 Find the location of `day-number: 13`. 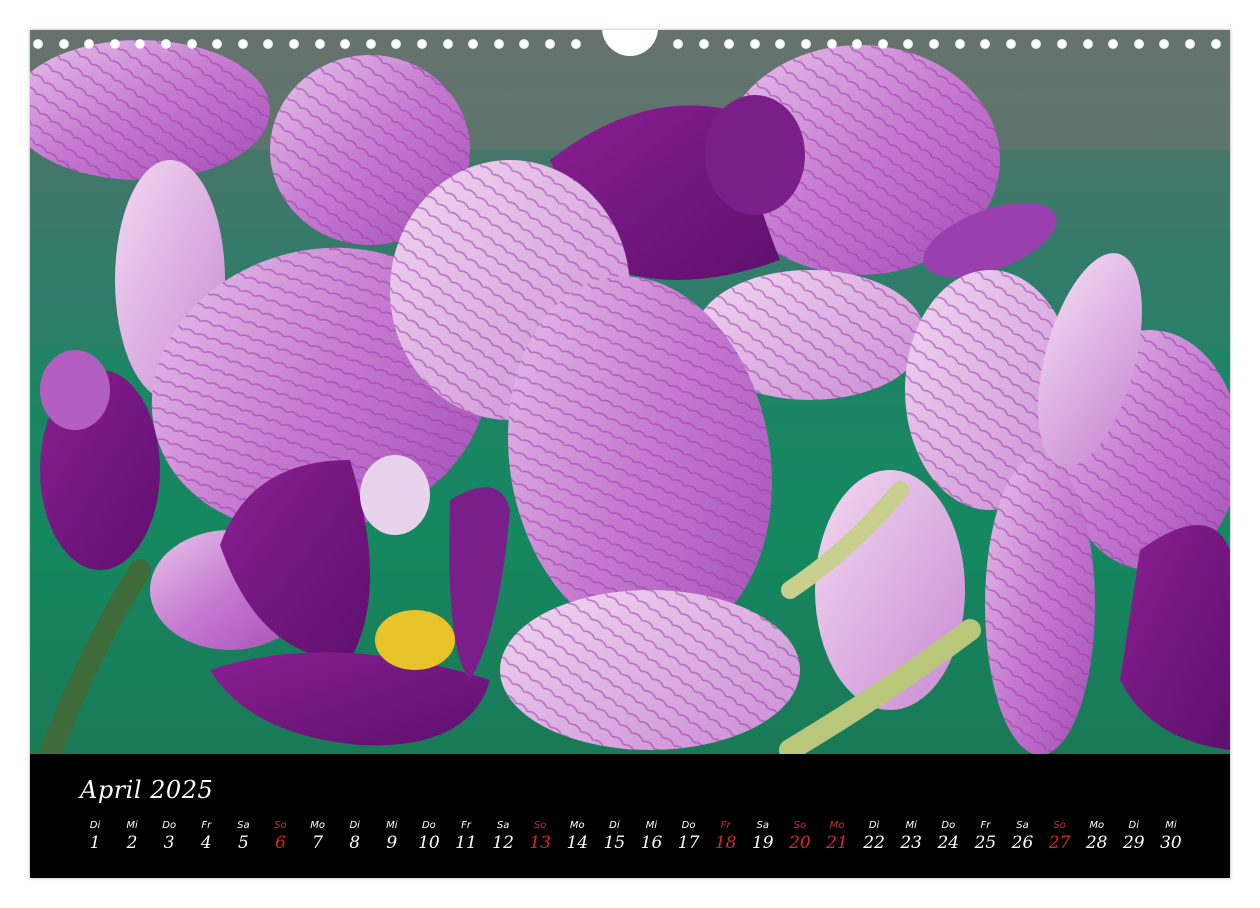

day-number: 13 is located at coordinates (540, 843).